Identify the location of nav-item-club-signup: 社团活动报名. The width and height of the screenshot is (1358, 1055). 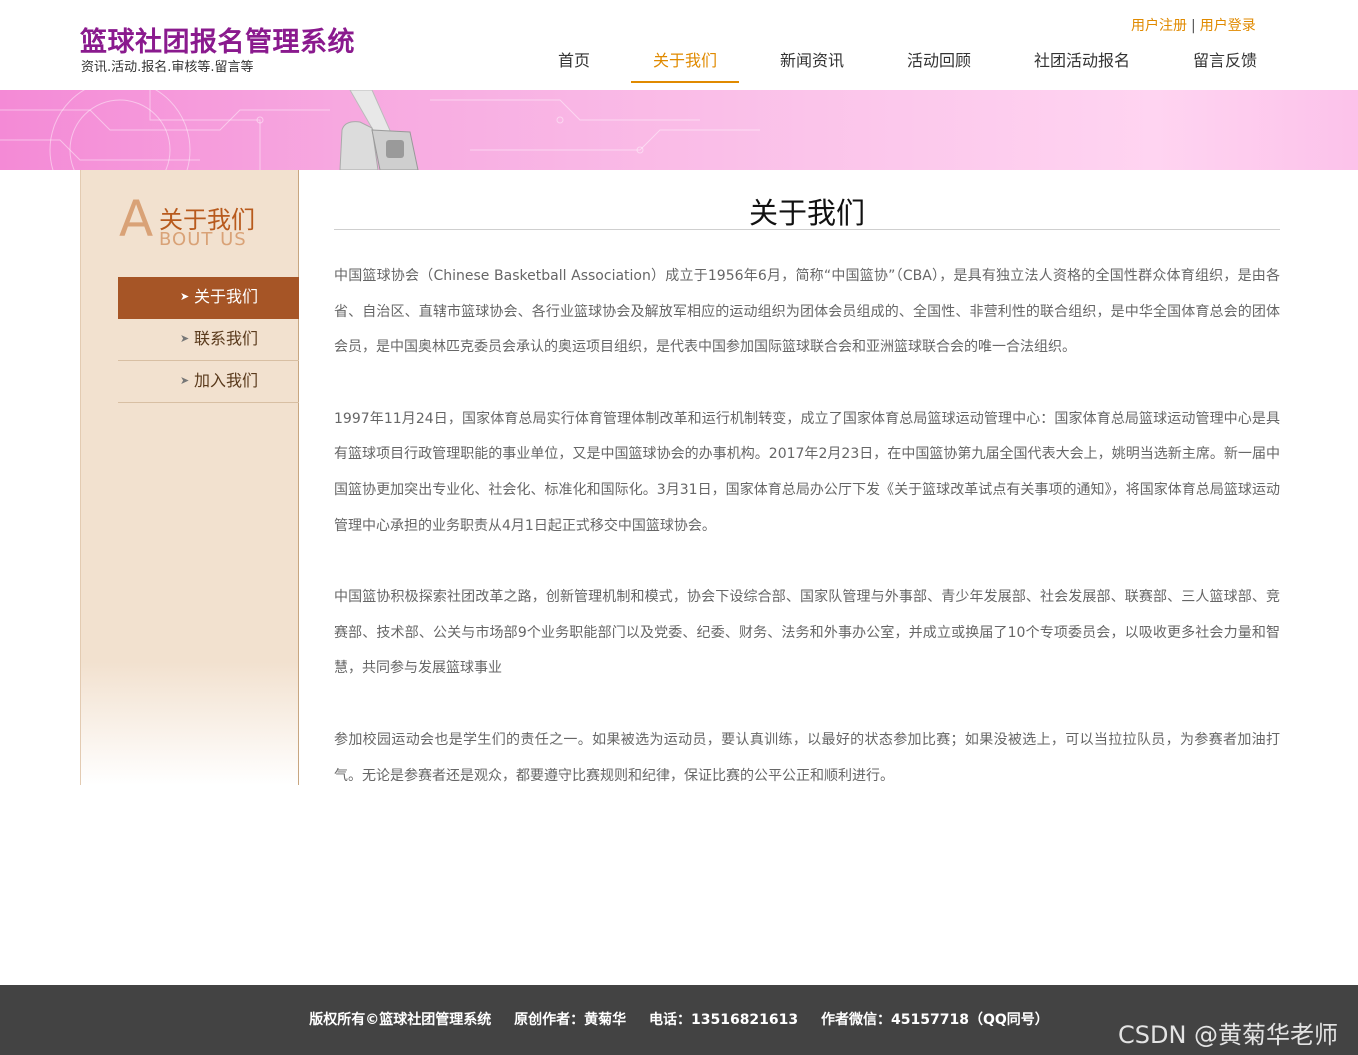
(1082, 61).